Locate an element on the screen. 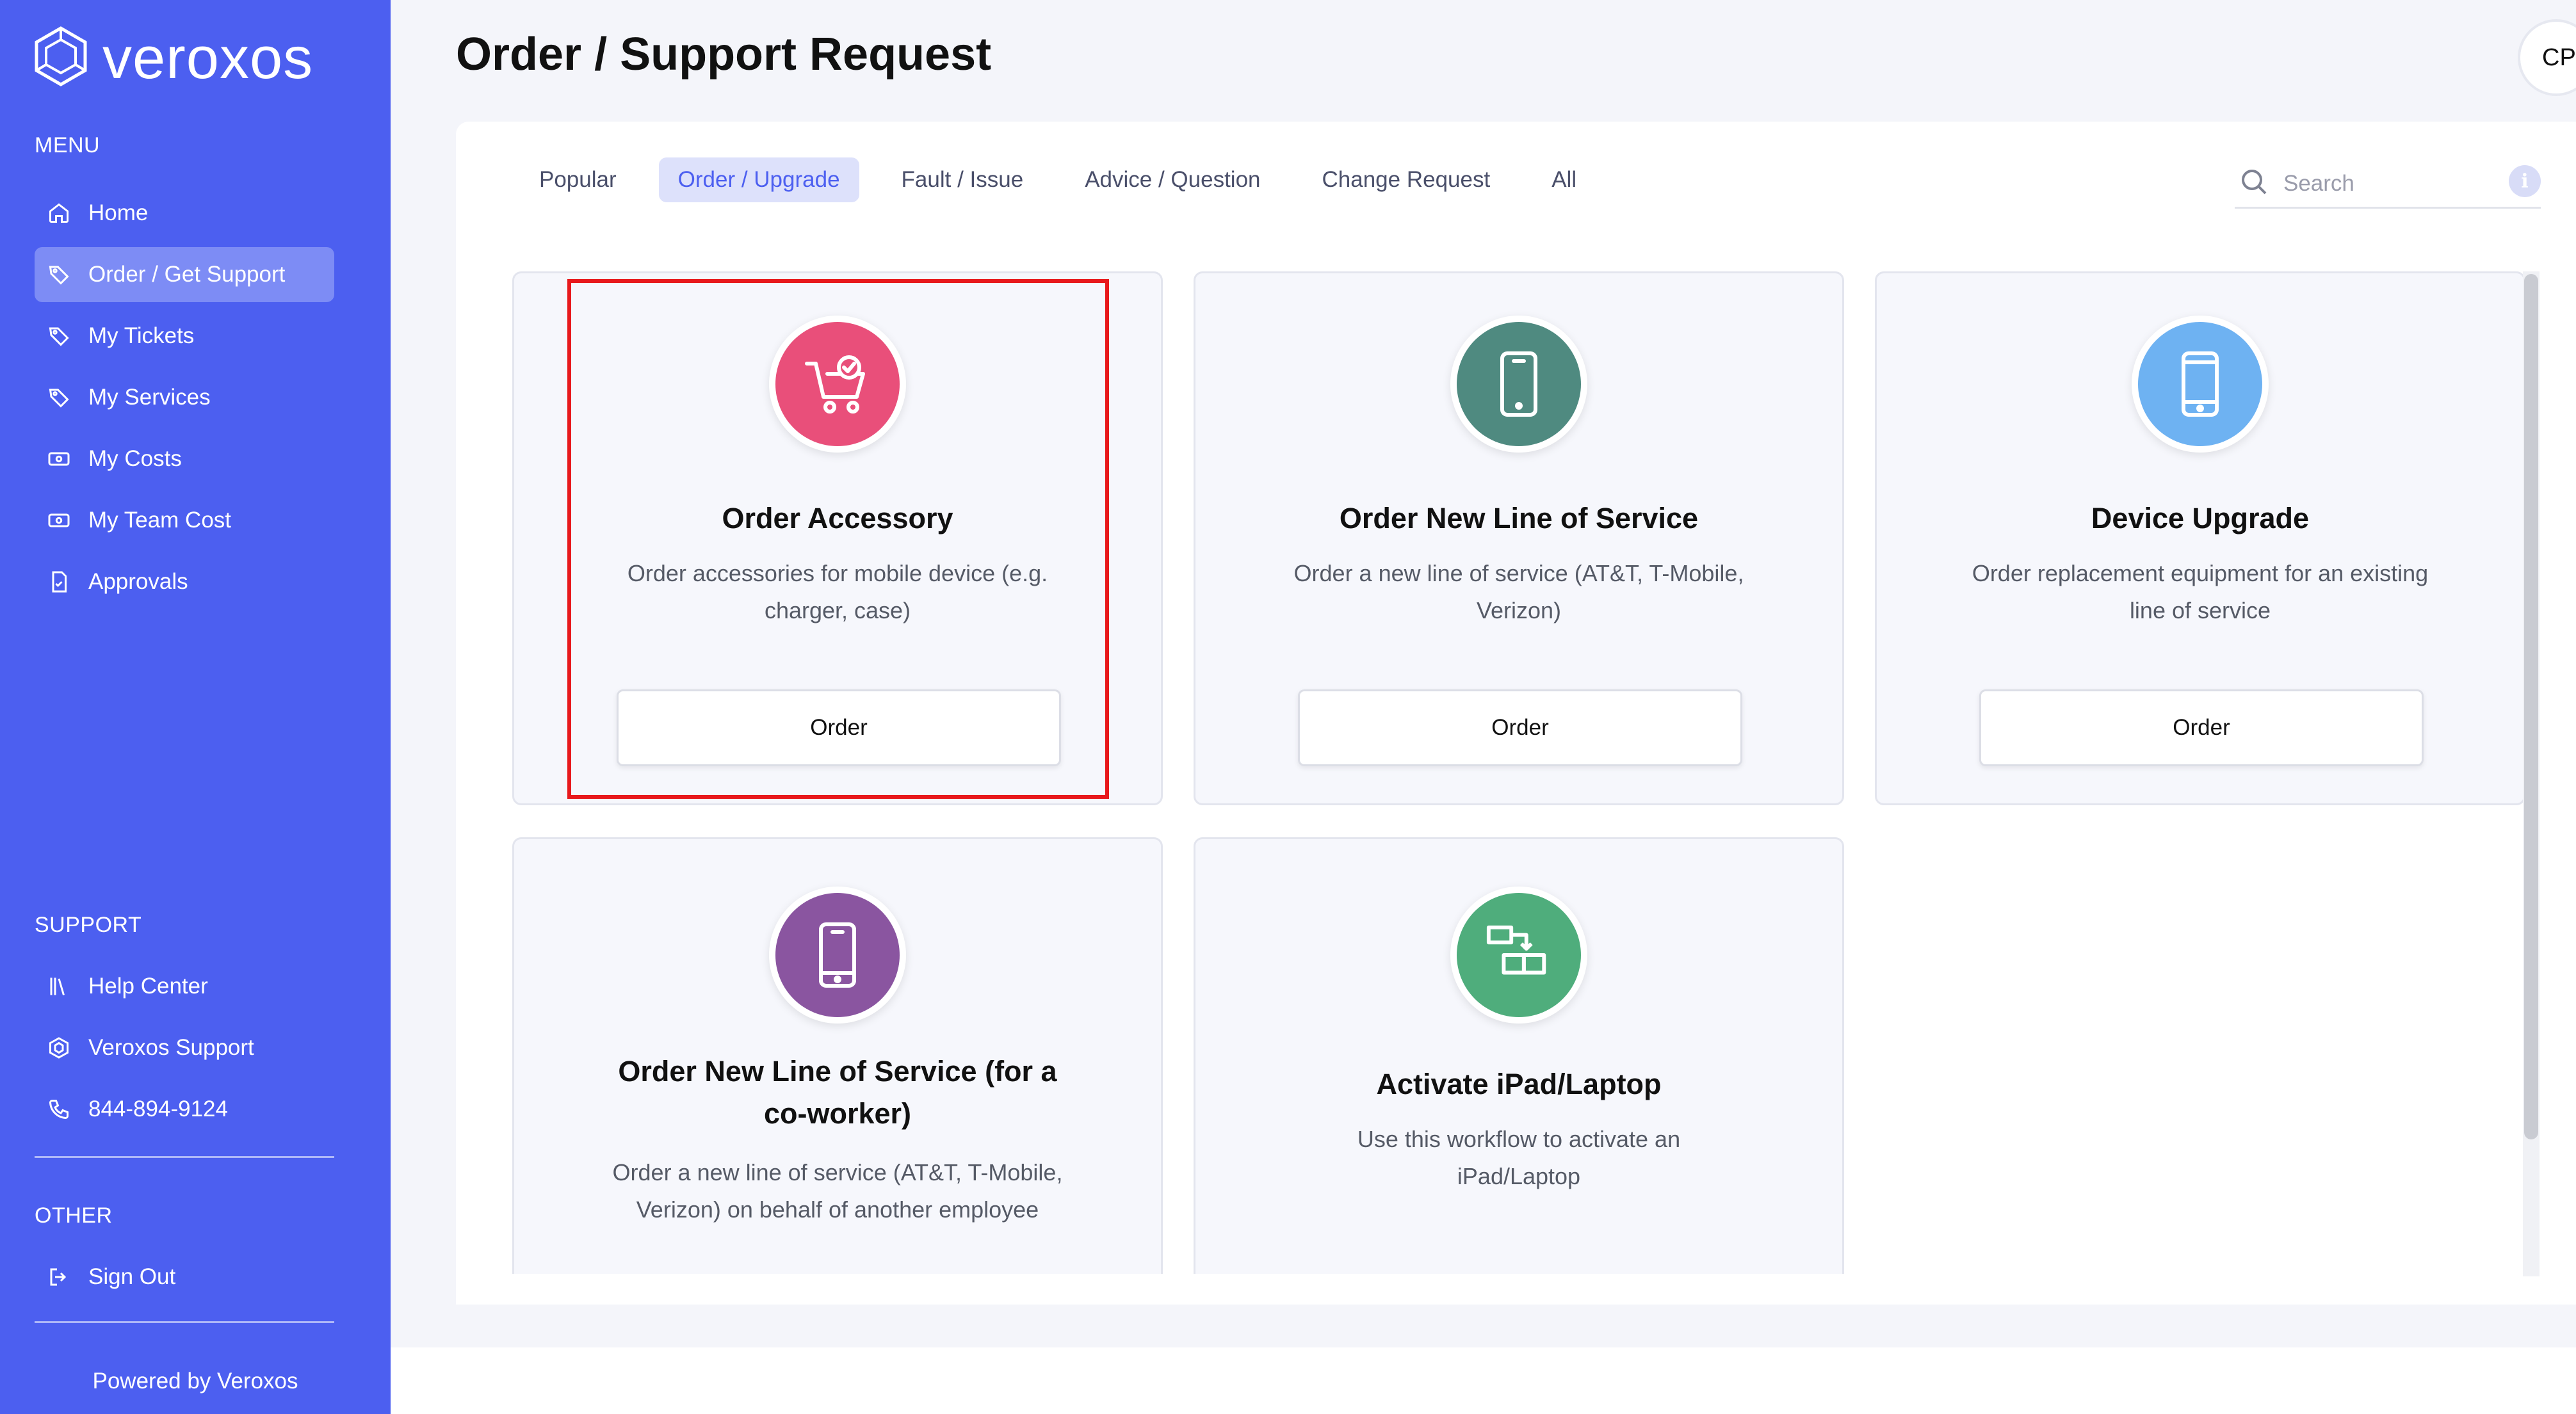 Image resolution: width=2576 pixels, height=1414 pixels. sidebar-item-sign-out: Sign Out is located at coordinates (184, 1277).